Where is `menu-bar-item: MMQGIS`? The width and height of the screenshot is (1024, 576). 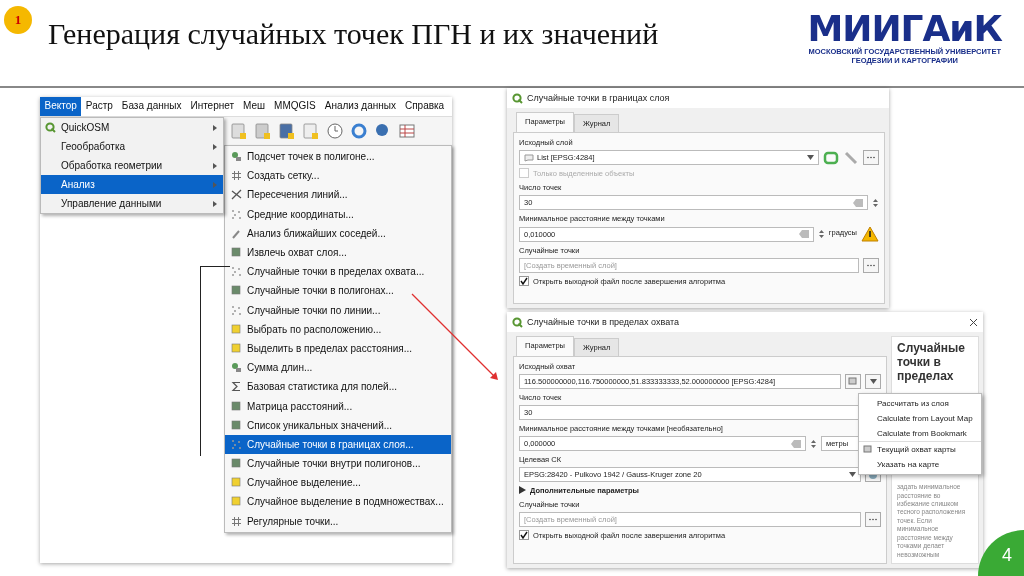
menu-bar-item: MMQGIS is located at coordinates (295, 106).